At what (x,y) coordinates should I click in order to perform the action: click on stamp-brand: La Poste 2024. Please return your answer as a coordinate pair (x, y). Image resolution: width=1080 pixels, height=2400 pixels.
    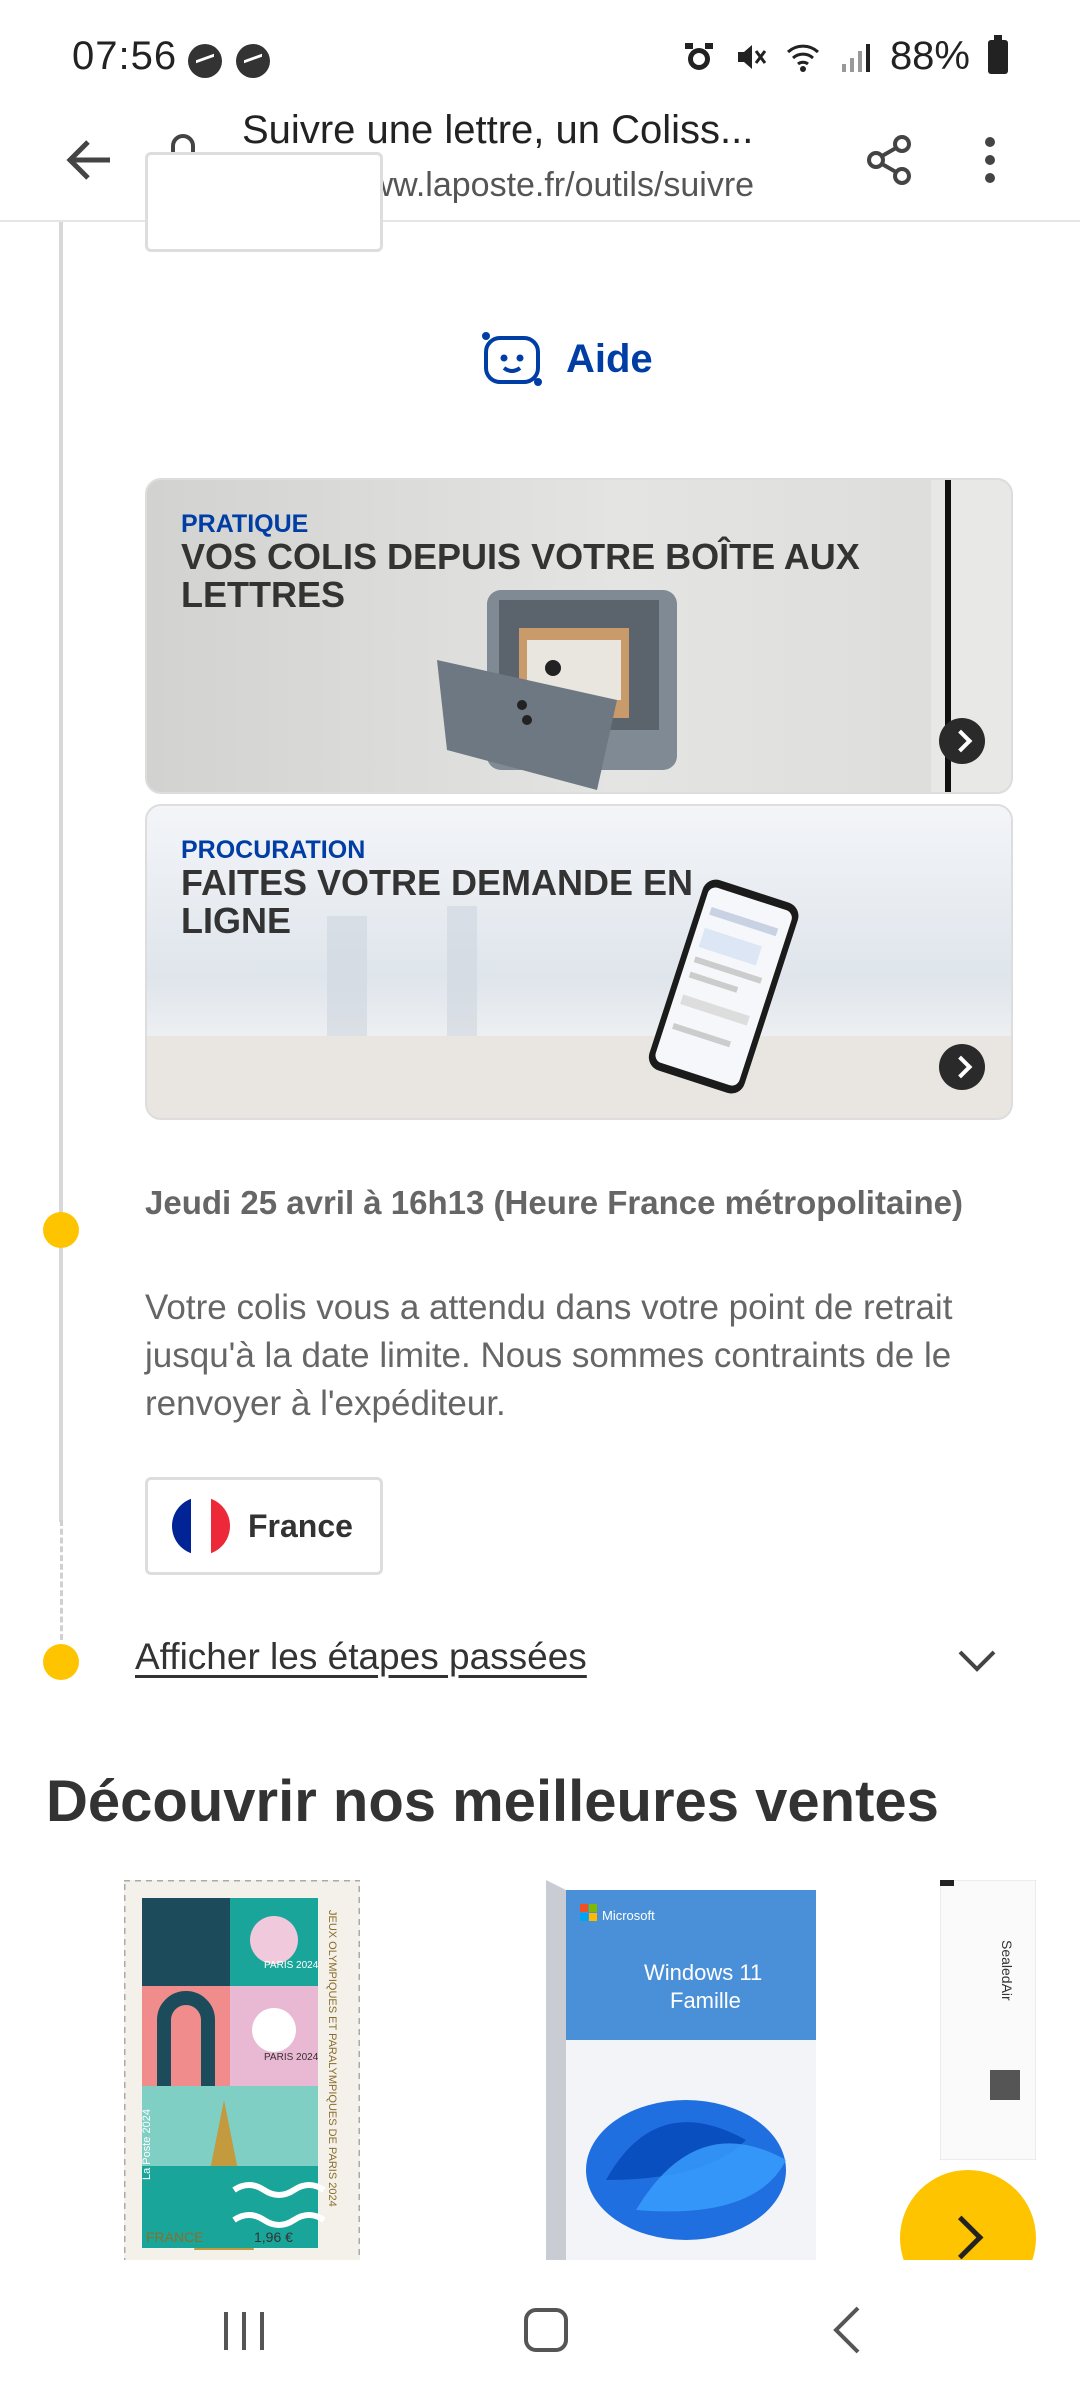
    Looking at the image, I should click on (147, 2144).